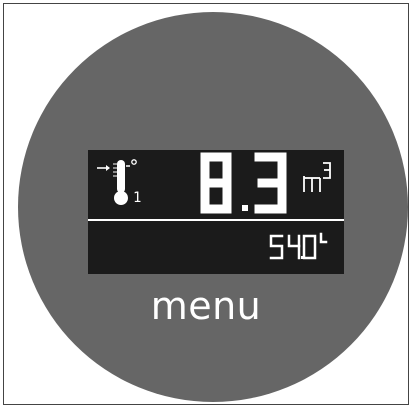  What do you see at coordinates (298, 246) in the screenshot?
I see `secondary-volume-value` at bounding box center [298, 246].